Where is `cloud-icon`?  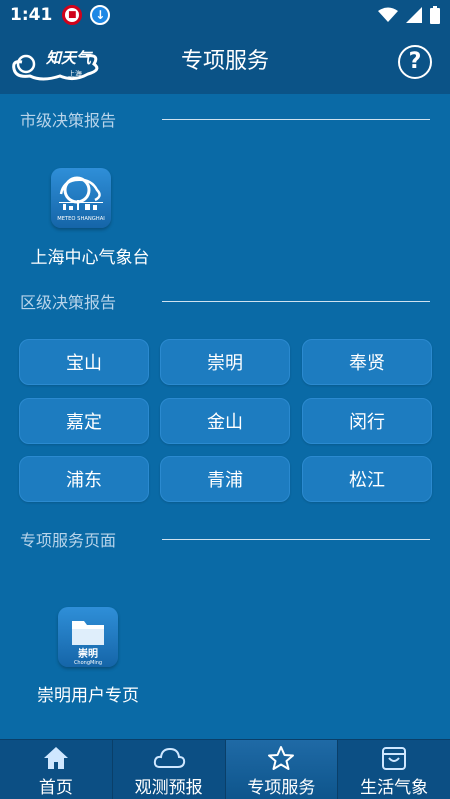 cloud-icon is located at coordinates (169, 757).